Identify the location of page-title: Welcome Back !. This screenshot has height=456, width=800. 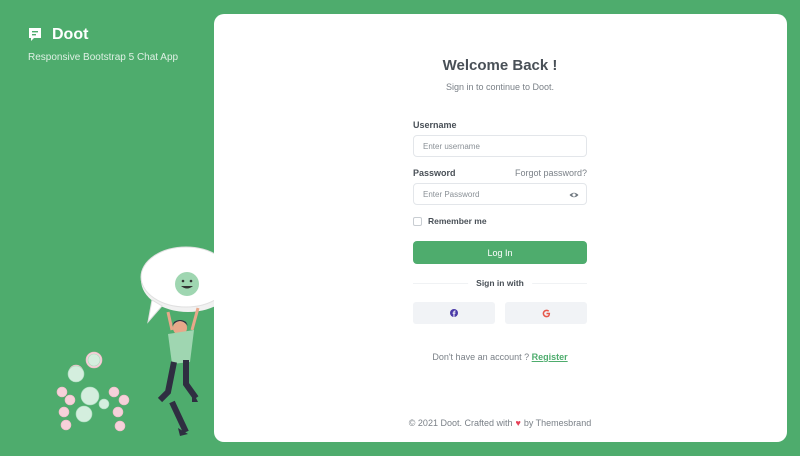
(500, 65).